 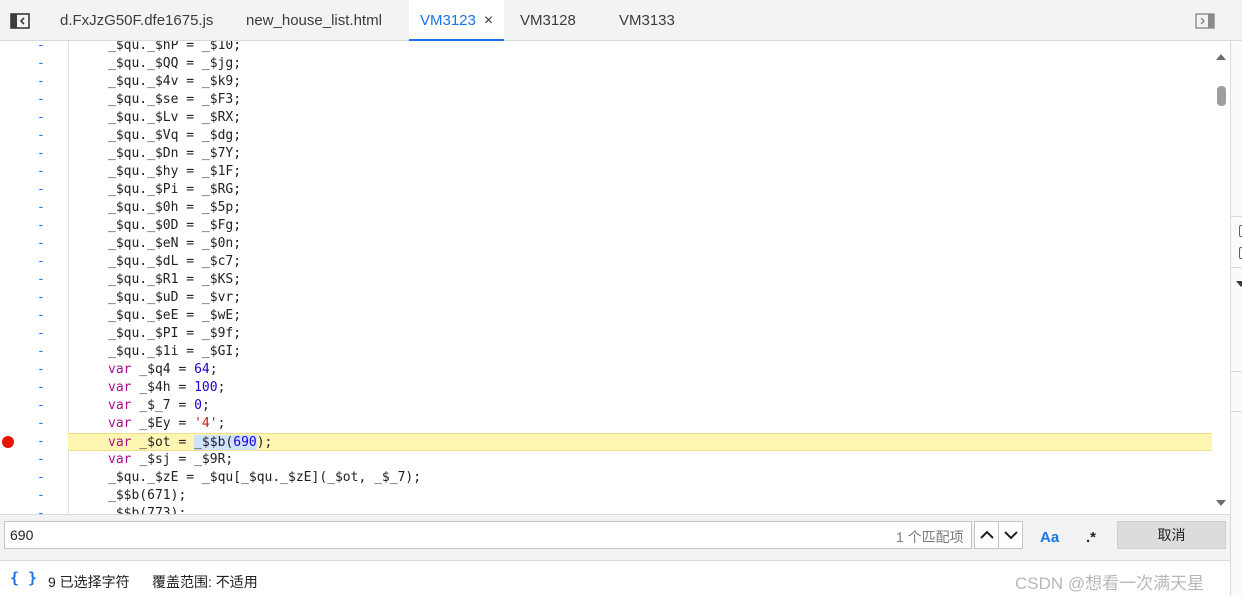 I want to click on punctuation-token: );, so click(x=264, y=442).